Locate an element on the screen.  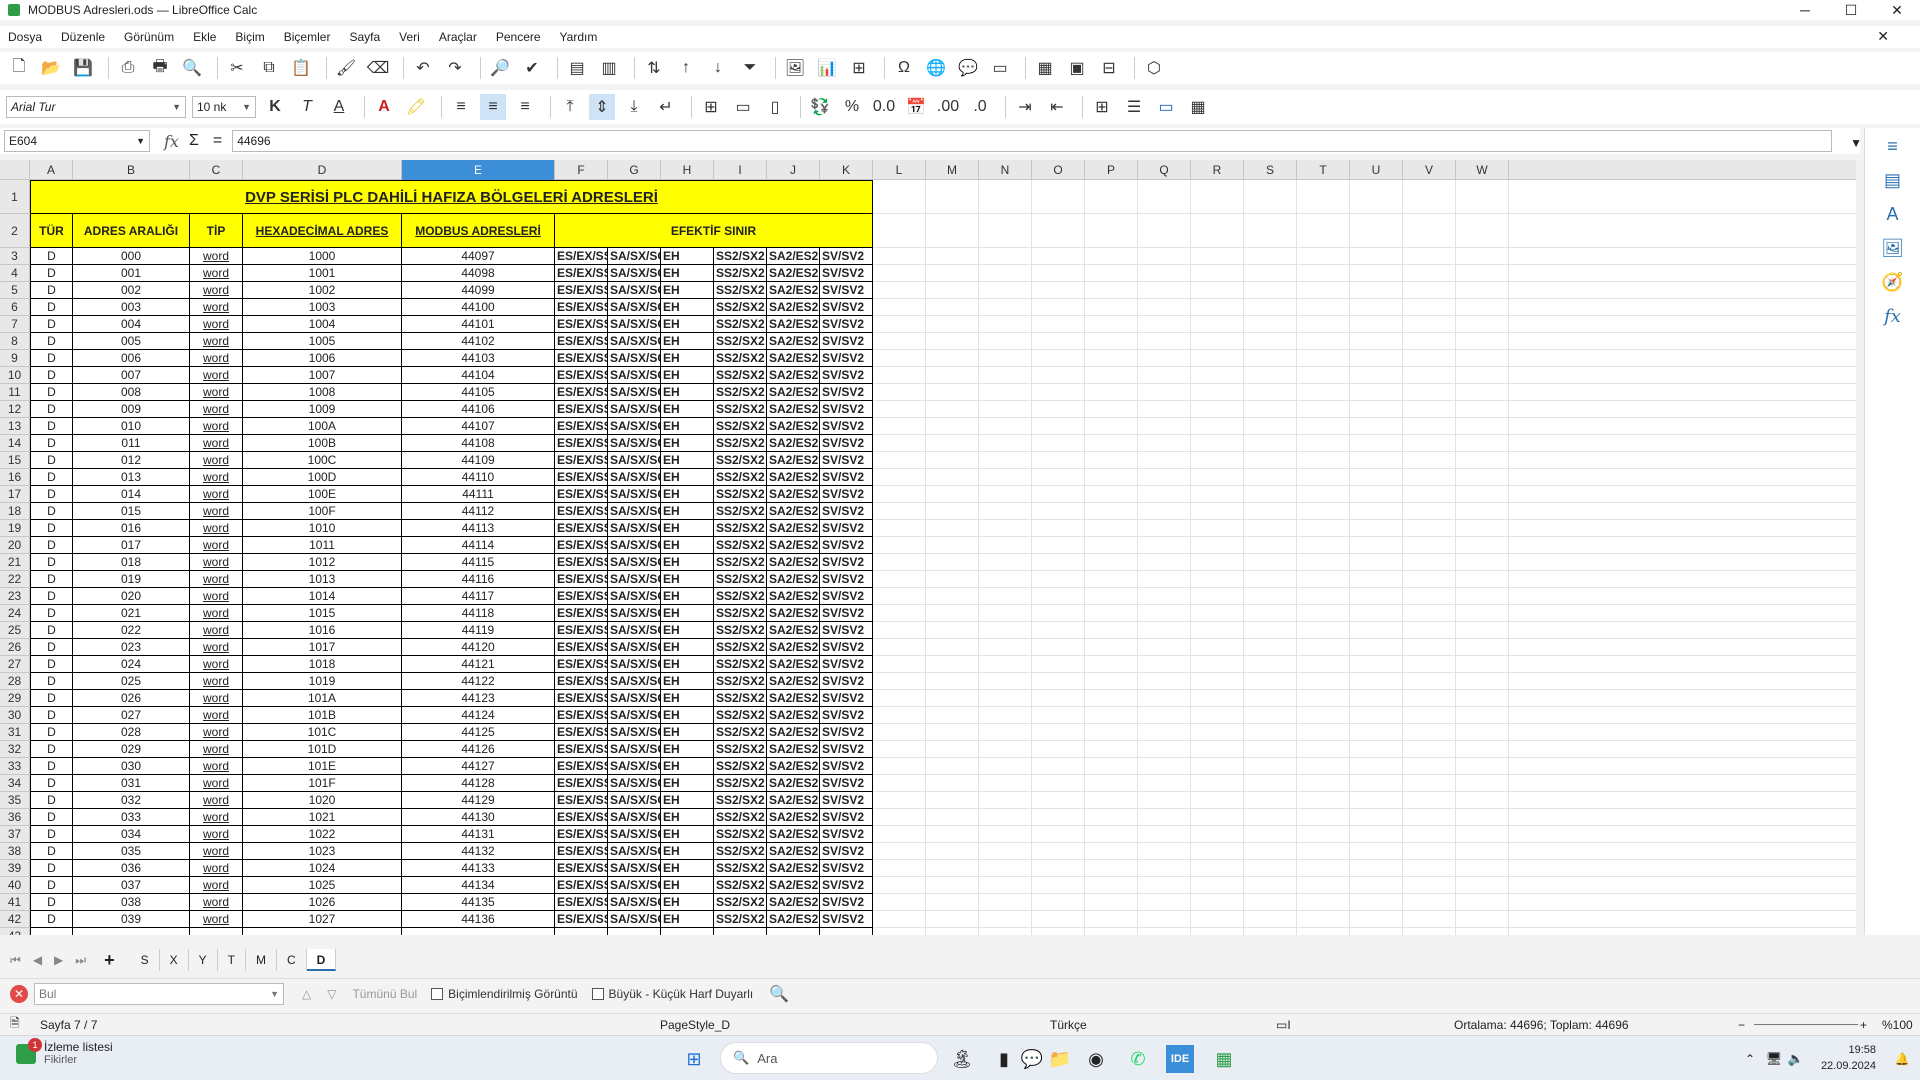
tab-d: D is located at coordinates (321, 960).